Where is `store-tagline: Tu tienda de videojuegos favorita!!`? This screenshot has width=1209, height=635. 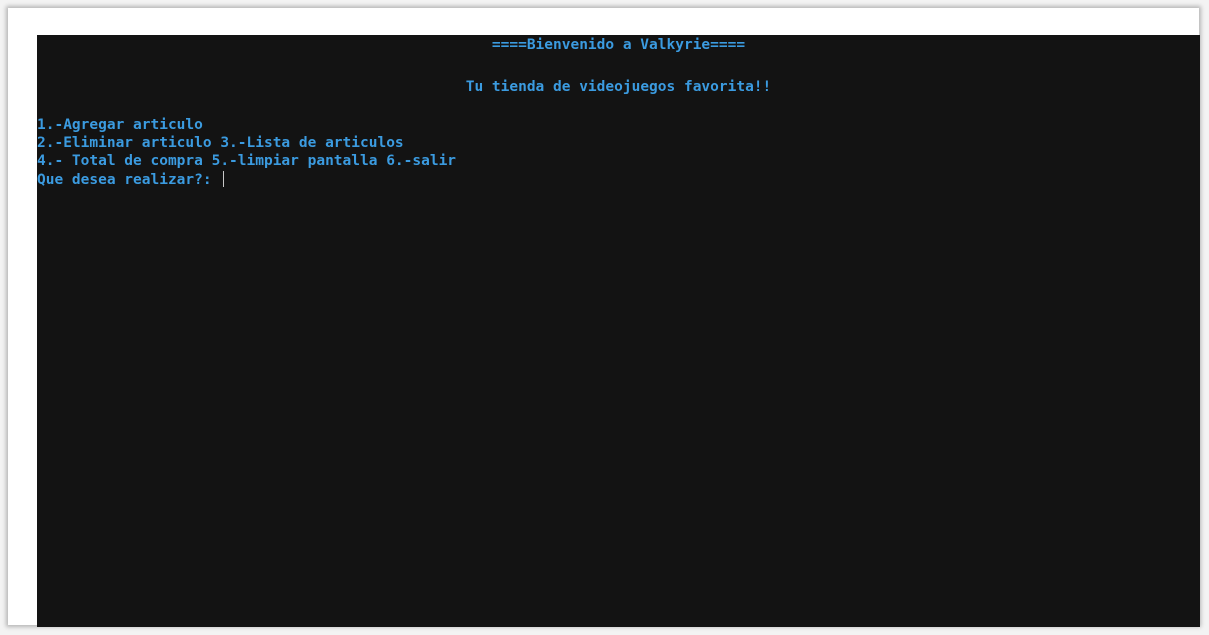 store-tagline: Tu tienda de videojuegos favorita!! is located at coordinates (618, 87).